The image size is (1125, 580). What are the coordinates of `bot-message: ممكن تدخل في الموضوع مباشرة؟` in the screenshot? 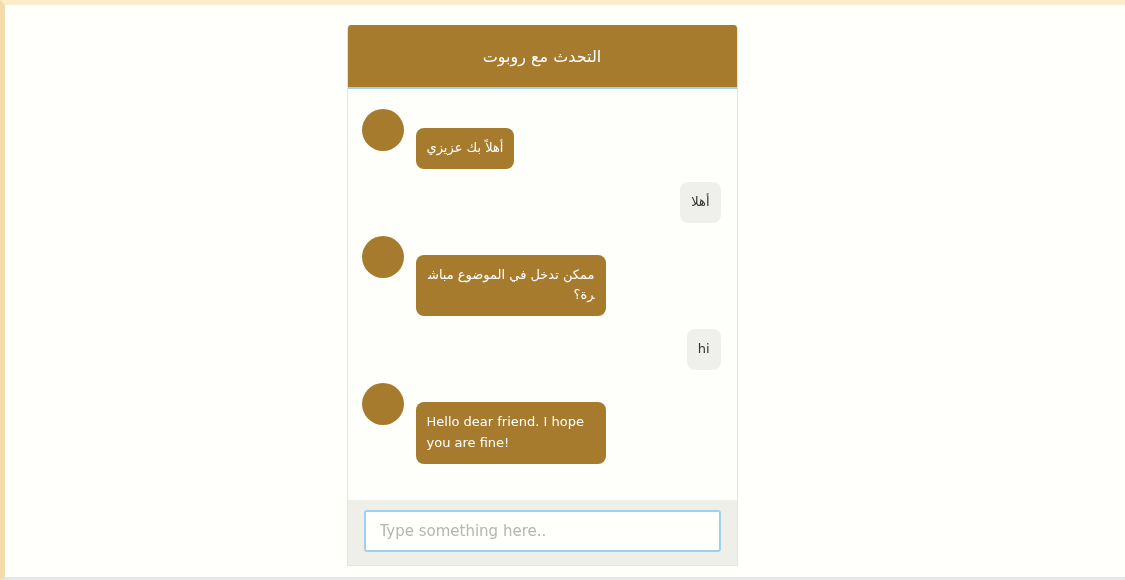 It's located at (510, 285).